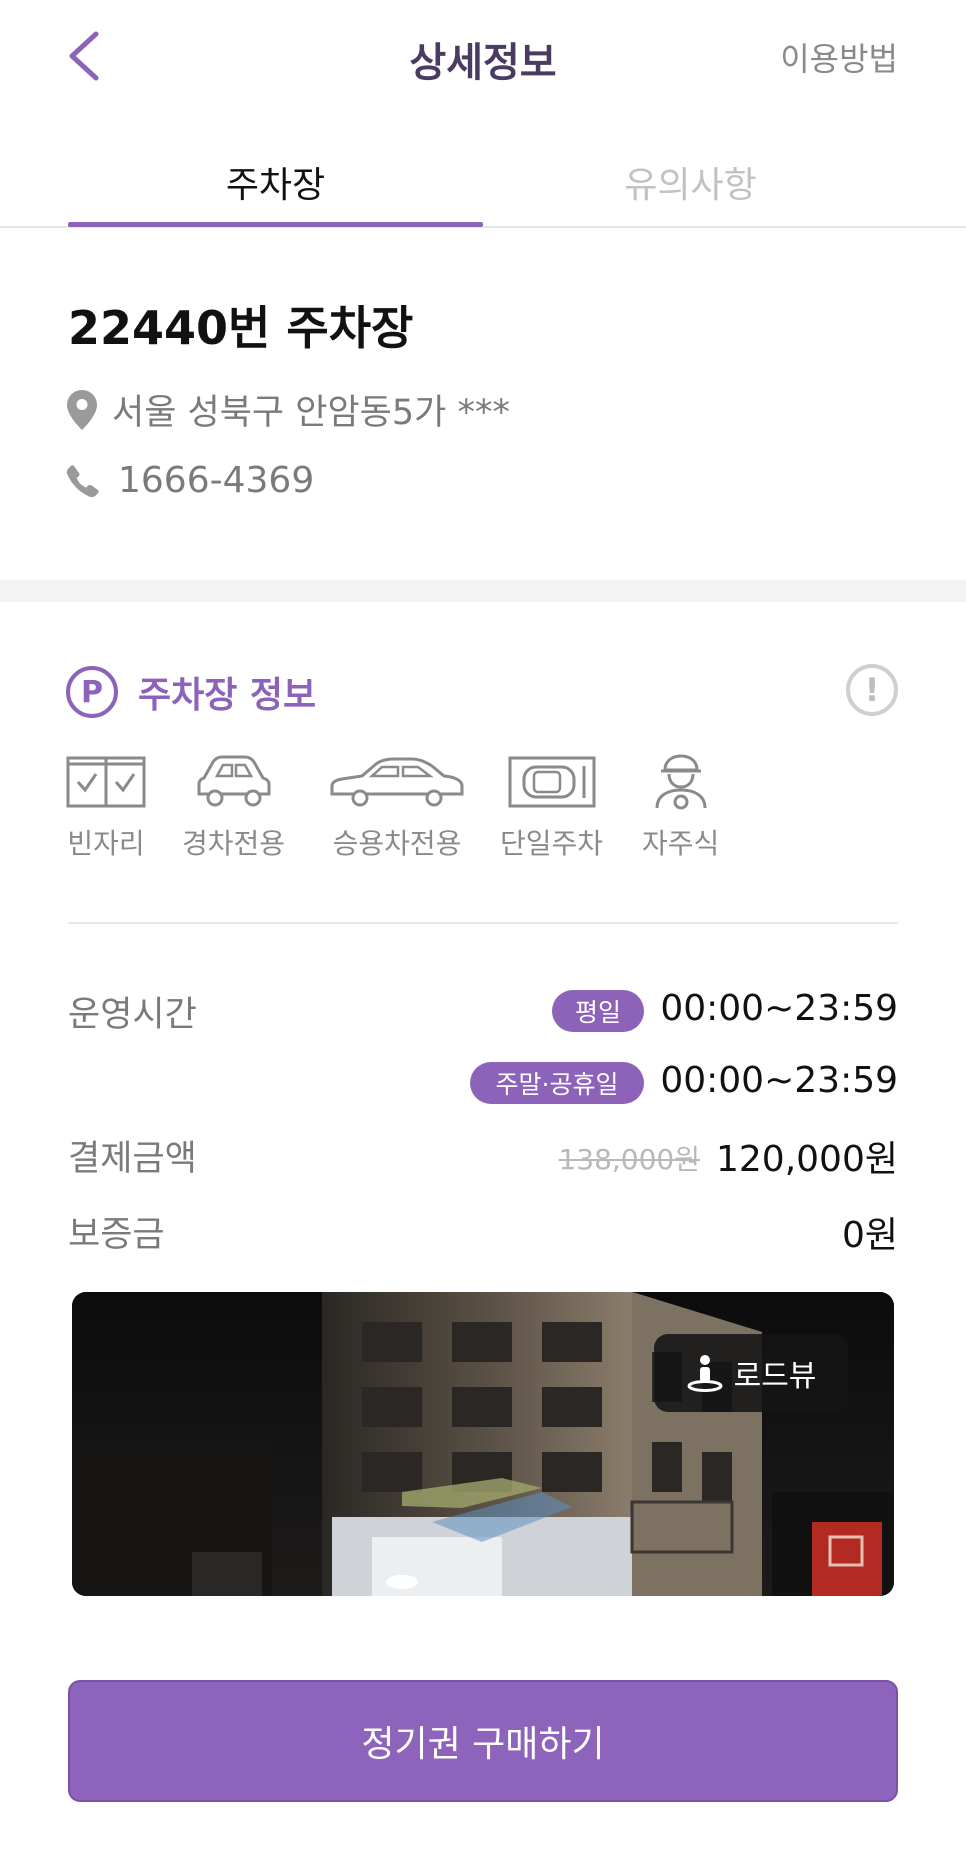  I want to click on feature-compact-only: 경차전용, so click(233, 808).